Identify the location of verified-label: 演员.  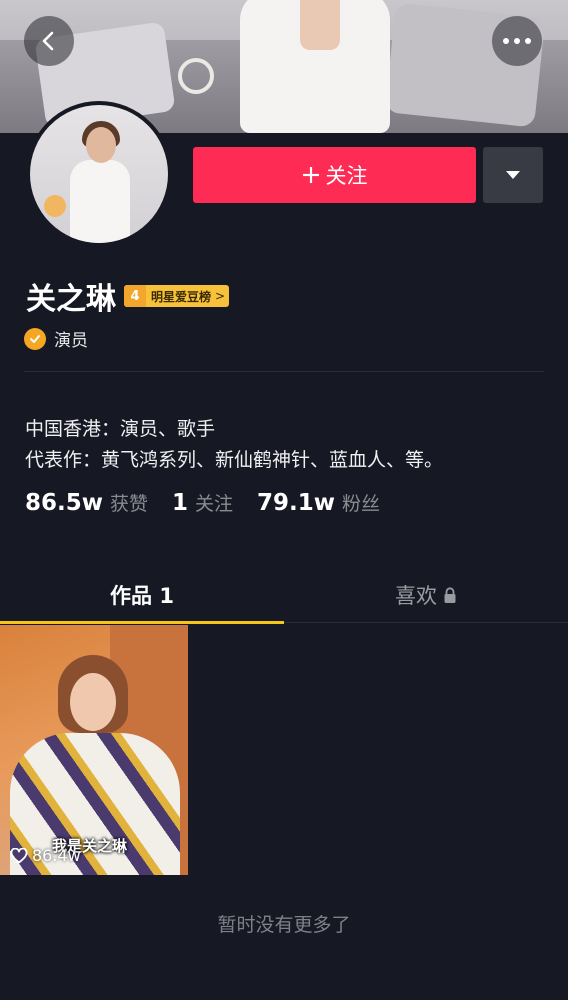
(71, 341).